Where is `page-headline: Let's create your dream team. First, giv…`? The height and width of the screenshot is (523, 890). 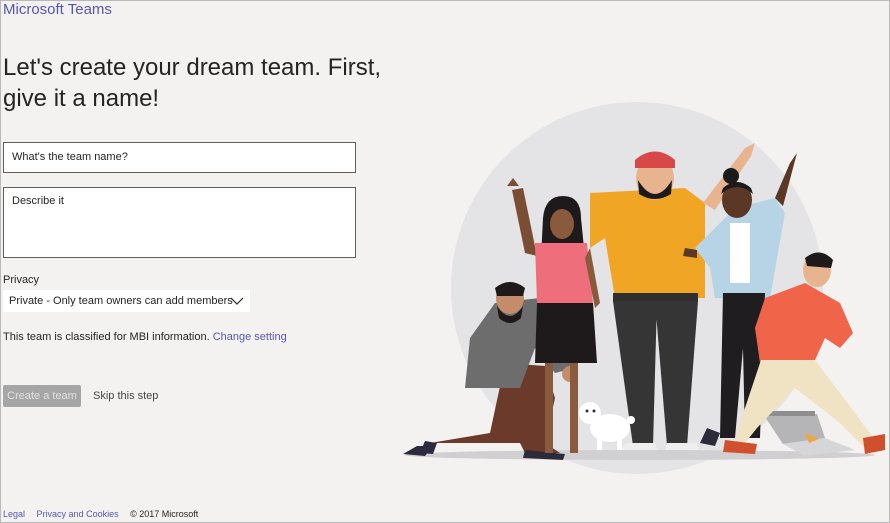 page-headline: Let's create your dream team. First, giv… is located at coordinates (192, 83).